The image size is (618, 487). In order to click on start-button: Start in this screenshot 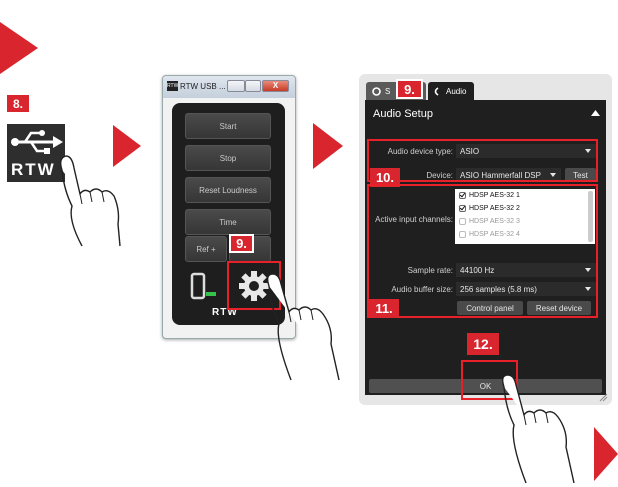, I will do `click(228, 126)`.